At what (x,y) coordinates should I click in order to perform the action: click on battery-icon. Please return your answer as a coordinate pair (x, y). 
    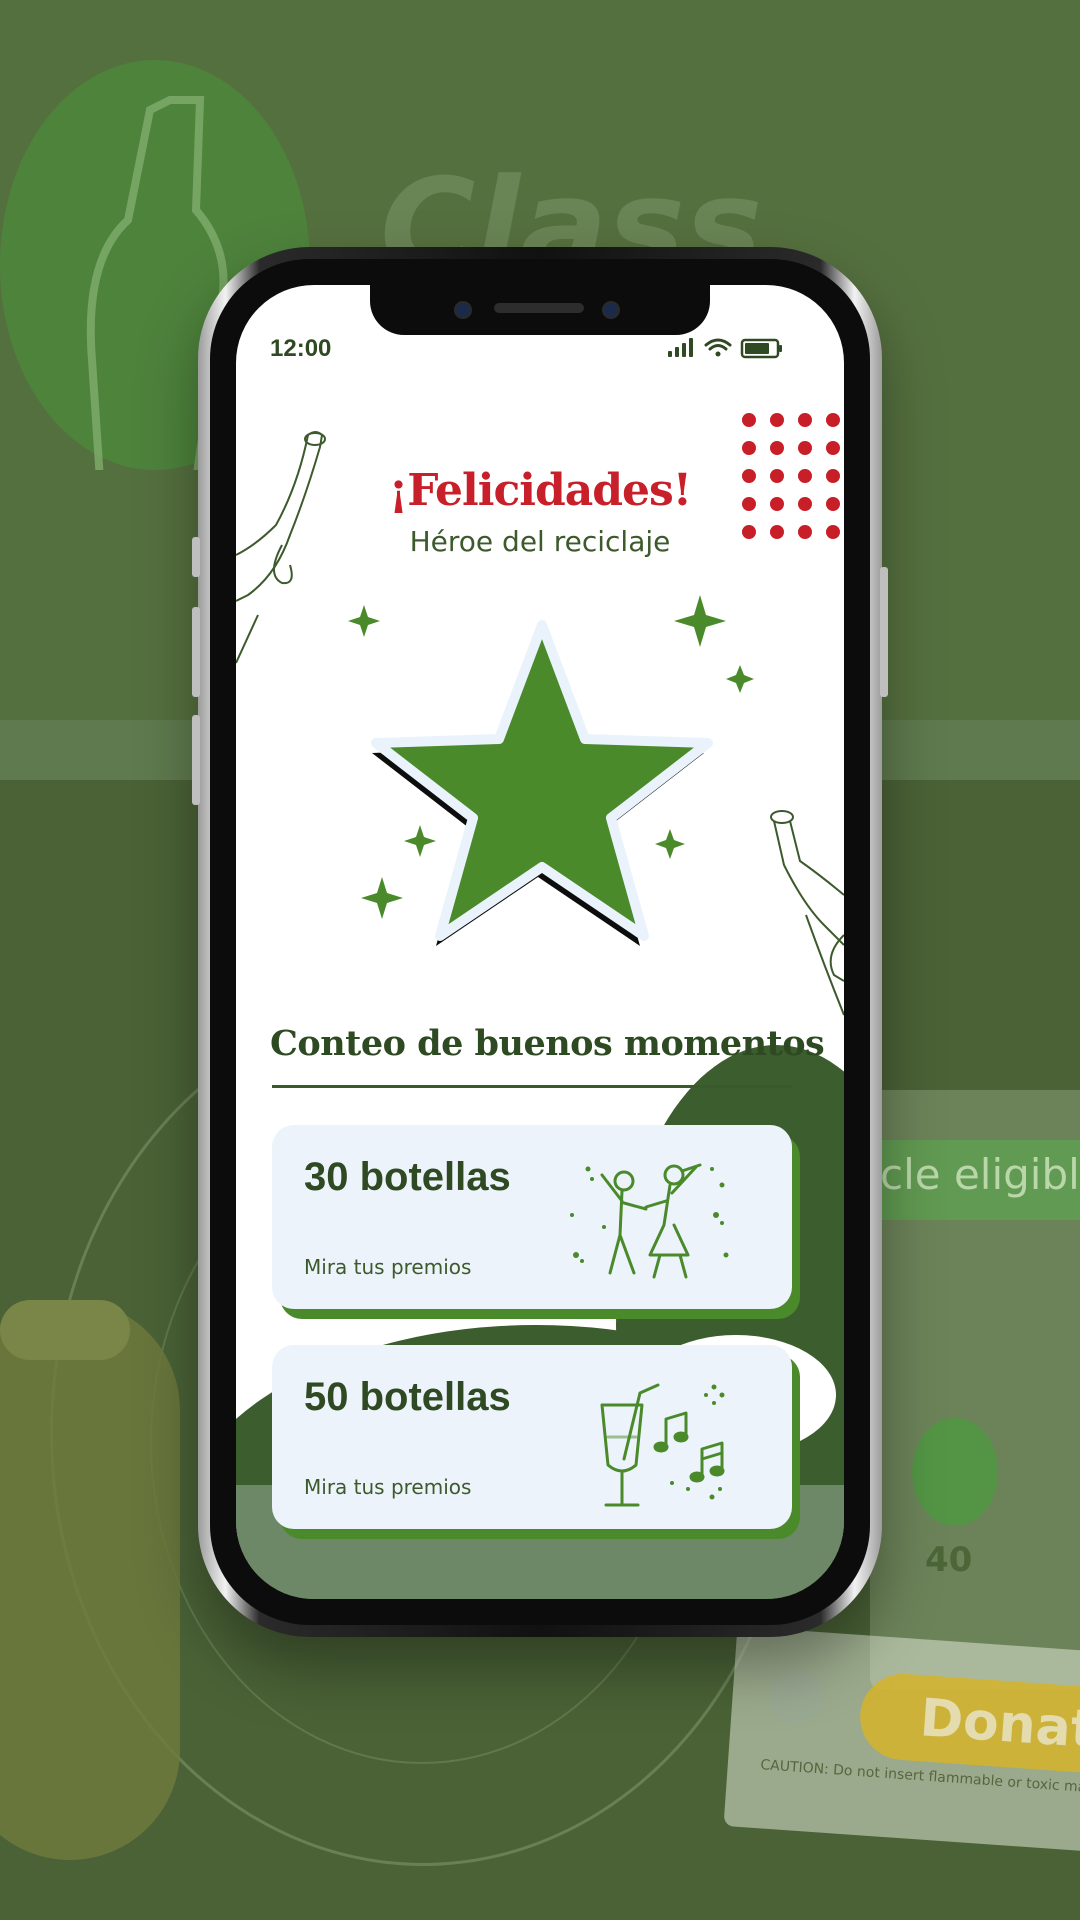
    Looking at the image, I should click on (761, 348).